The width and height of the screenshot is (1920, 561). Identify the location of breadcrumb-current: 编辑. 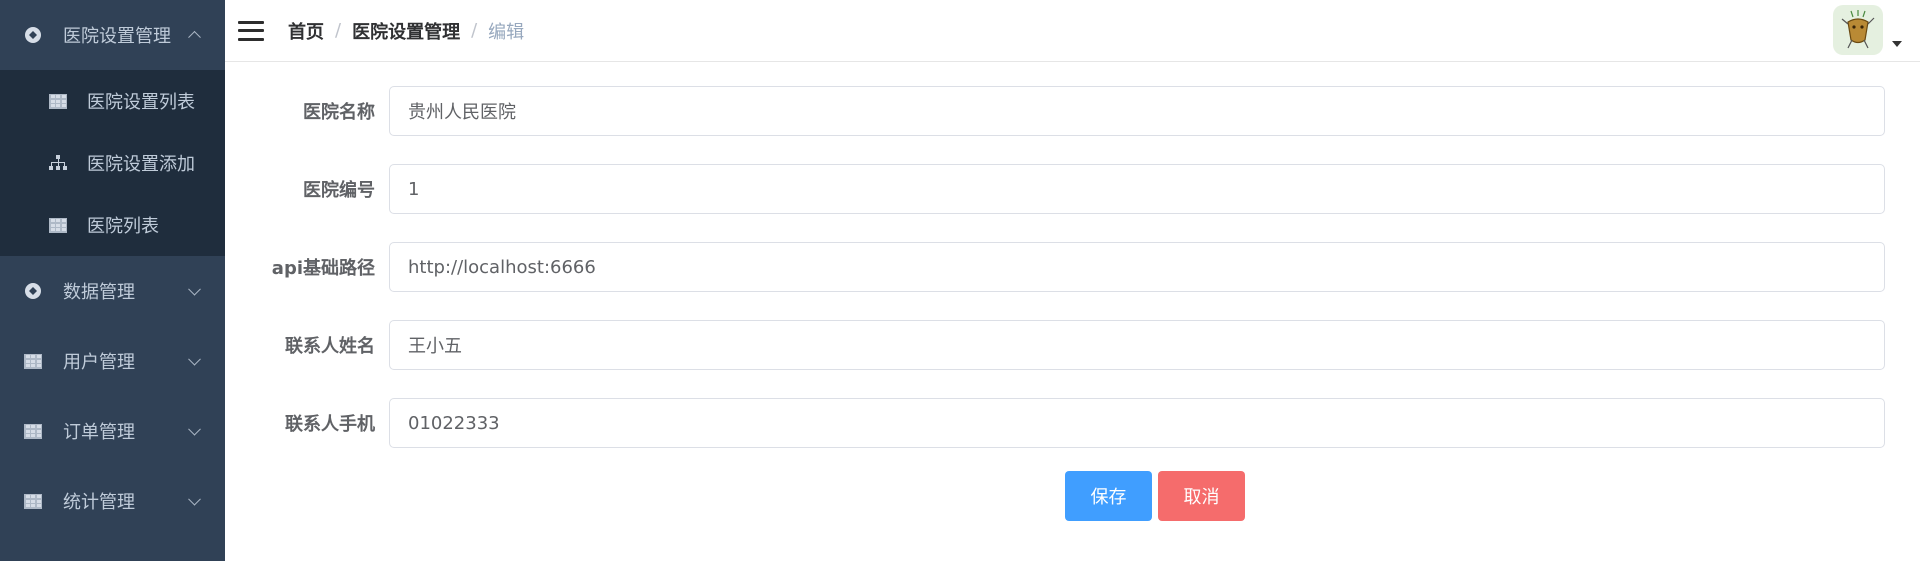
(506, 32).